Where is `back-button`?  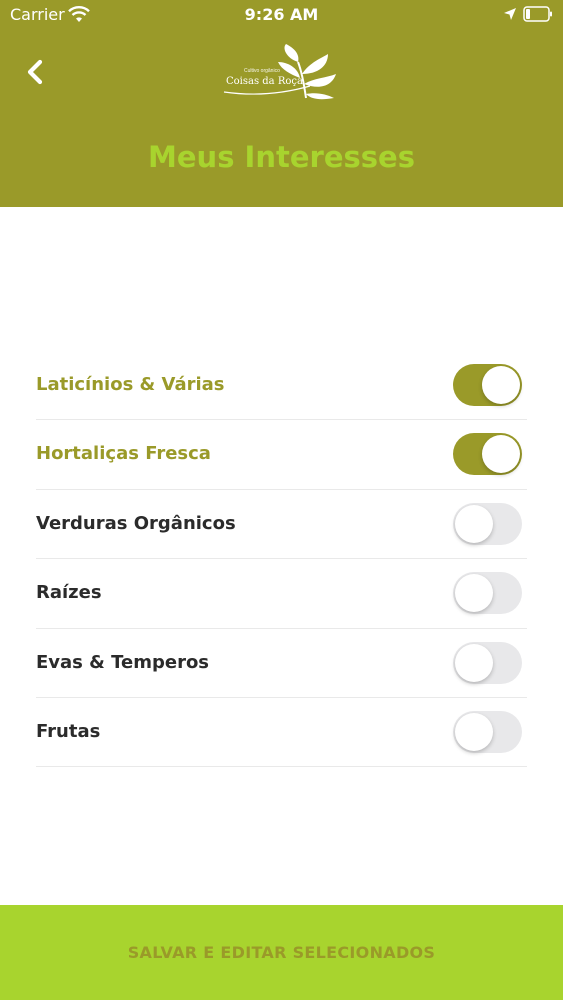 back-button is located at coordinates (35, 72).